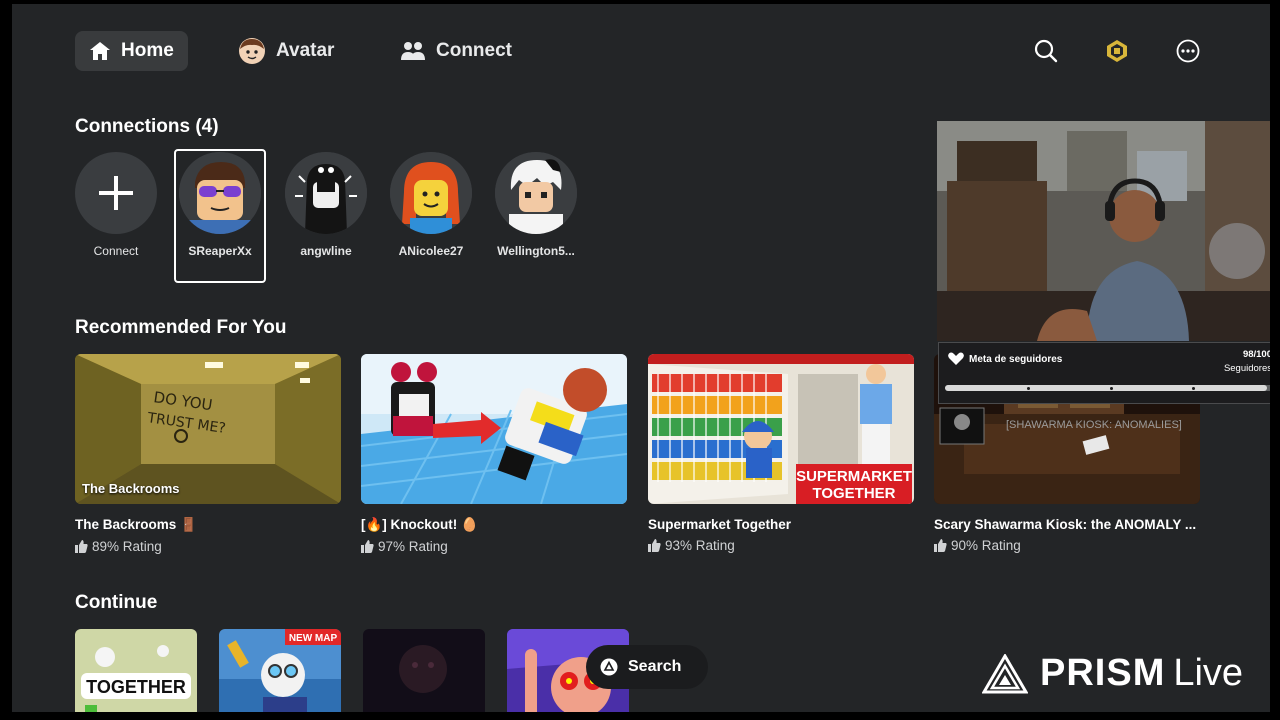  Describe the element at coordinates (1256, 354) in the screenshot. I see `goal-count: 98/100` at that location.